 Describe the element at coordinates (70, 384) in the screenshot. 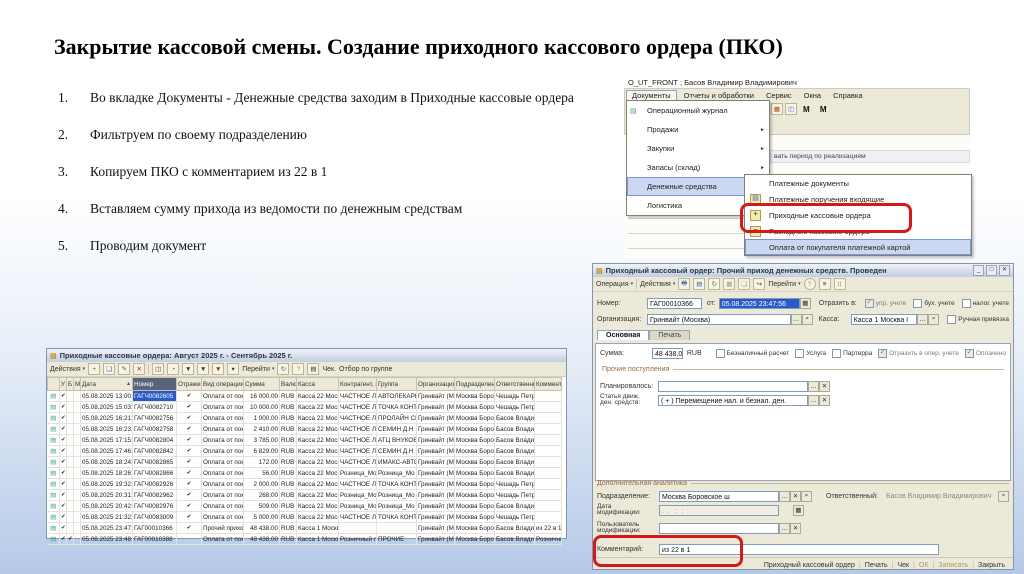

I see `column-header: Б` at that location.